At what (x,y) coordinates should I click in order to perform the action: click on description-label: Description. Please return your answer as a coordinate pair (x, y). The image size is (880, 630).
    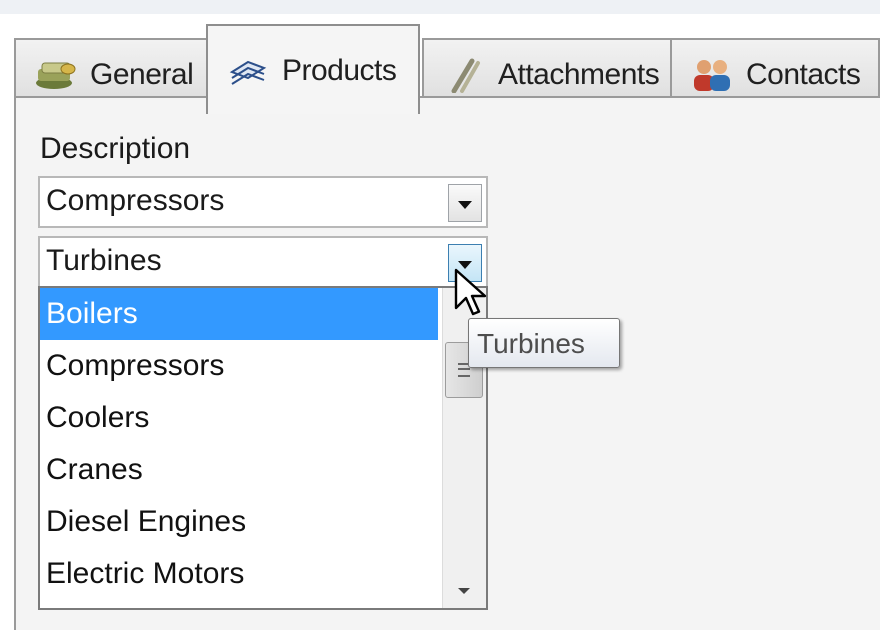
    Looking at the image, I should click on (115, 148).